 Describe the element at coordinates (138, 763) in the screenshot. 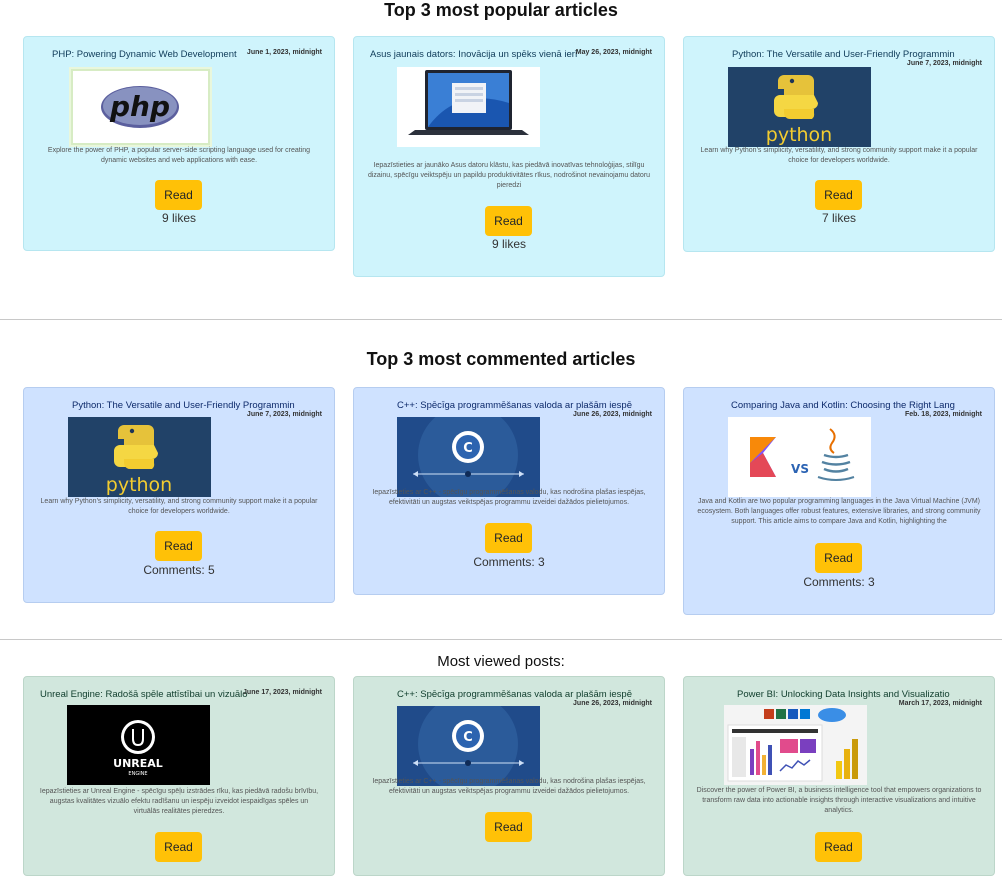

I see `svg-text: UNREAL` at that location.